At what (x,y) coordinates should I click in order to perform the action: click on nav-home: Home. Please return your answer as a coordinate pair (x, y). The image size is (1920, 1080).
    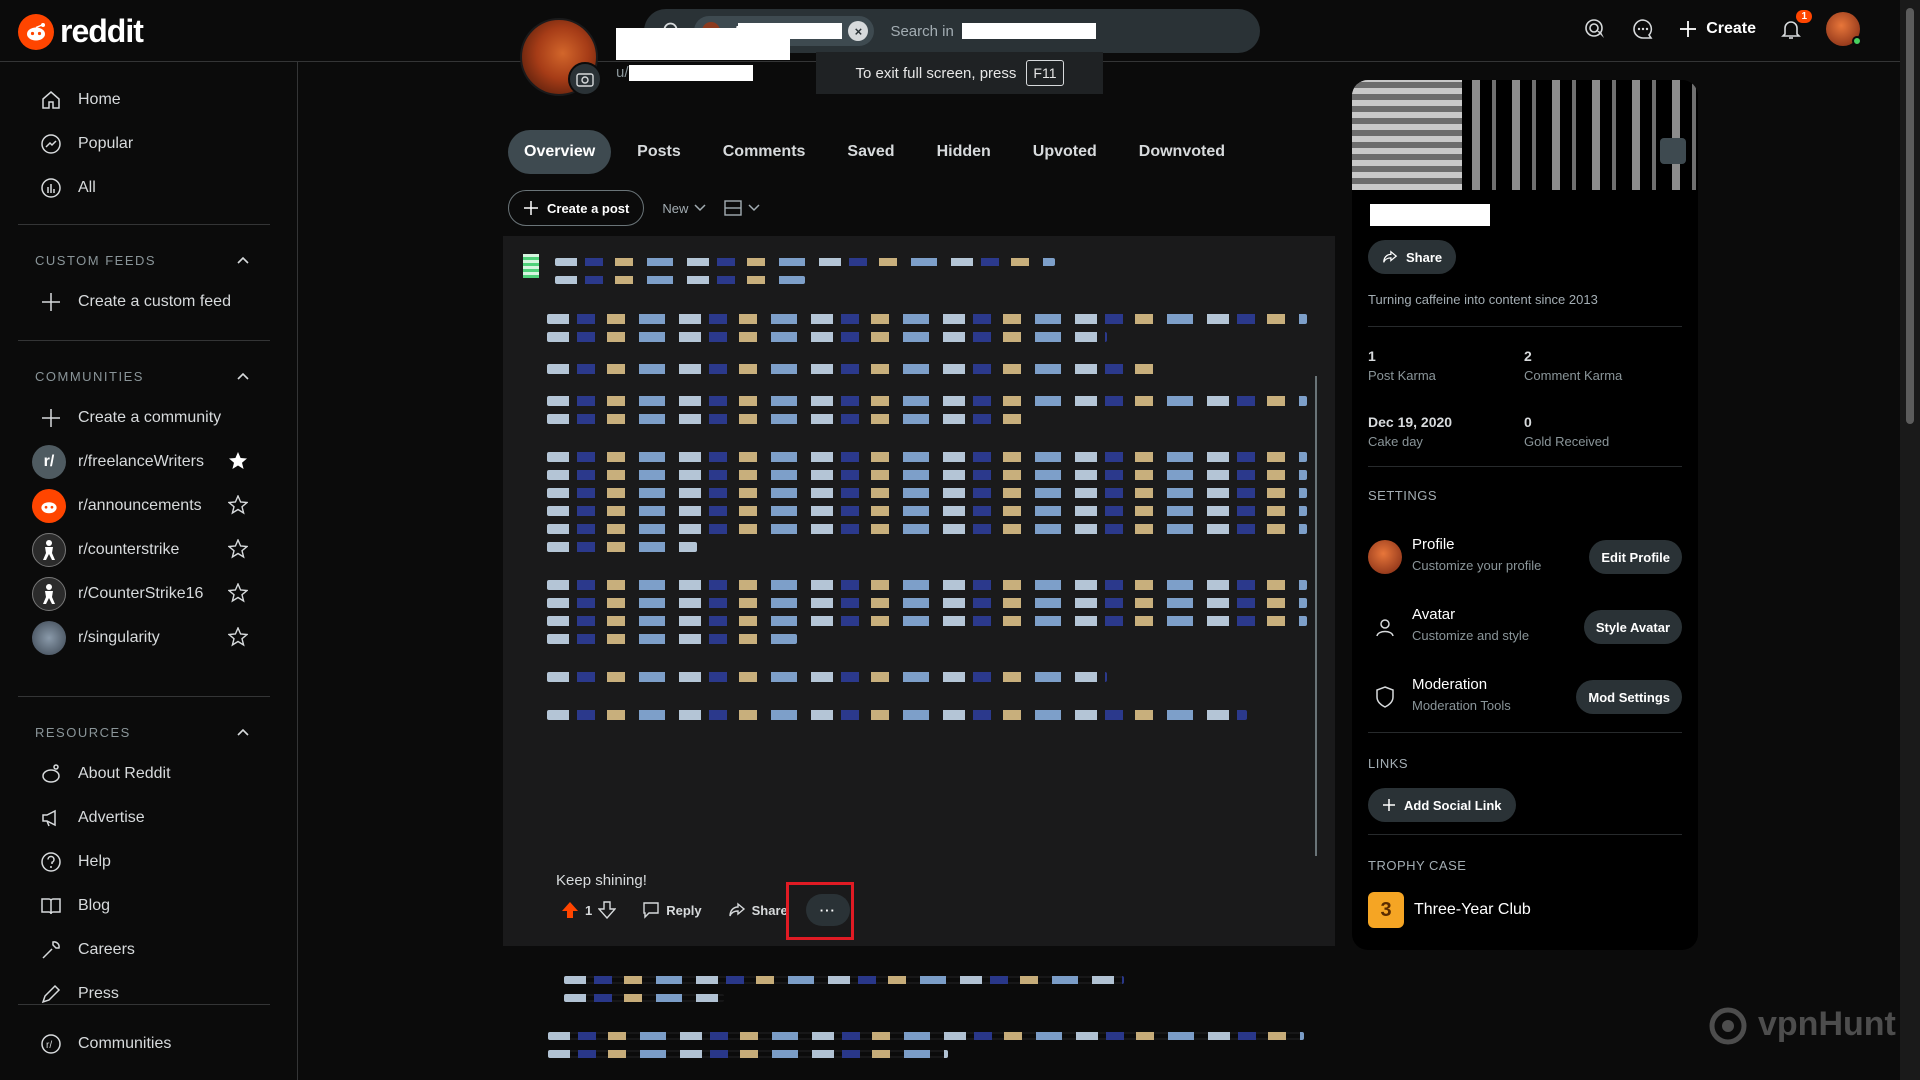
    Looking at the image, I should click on (144, 100).